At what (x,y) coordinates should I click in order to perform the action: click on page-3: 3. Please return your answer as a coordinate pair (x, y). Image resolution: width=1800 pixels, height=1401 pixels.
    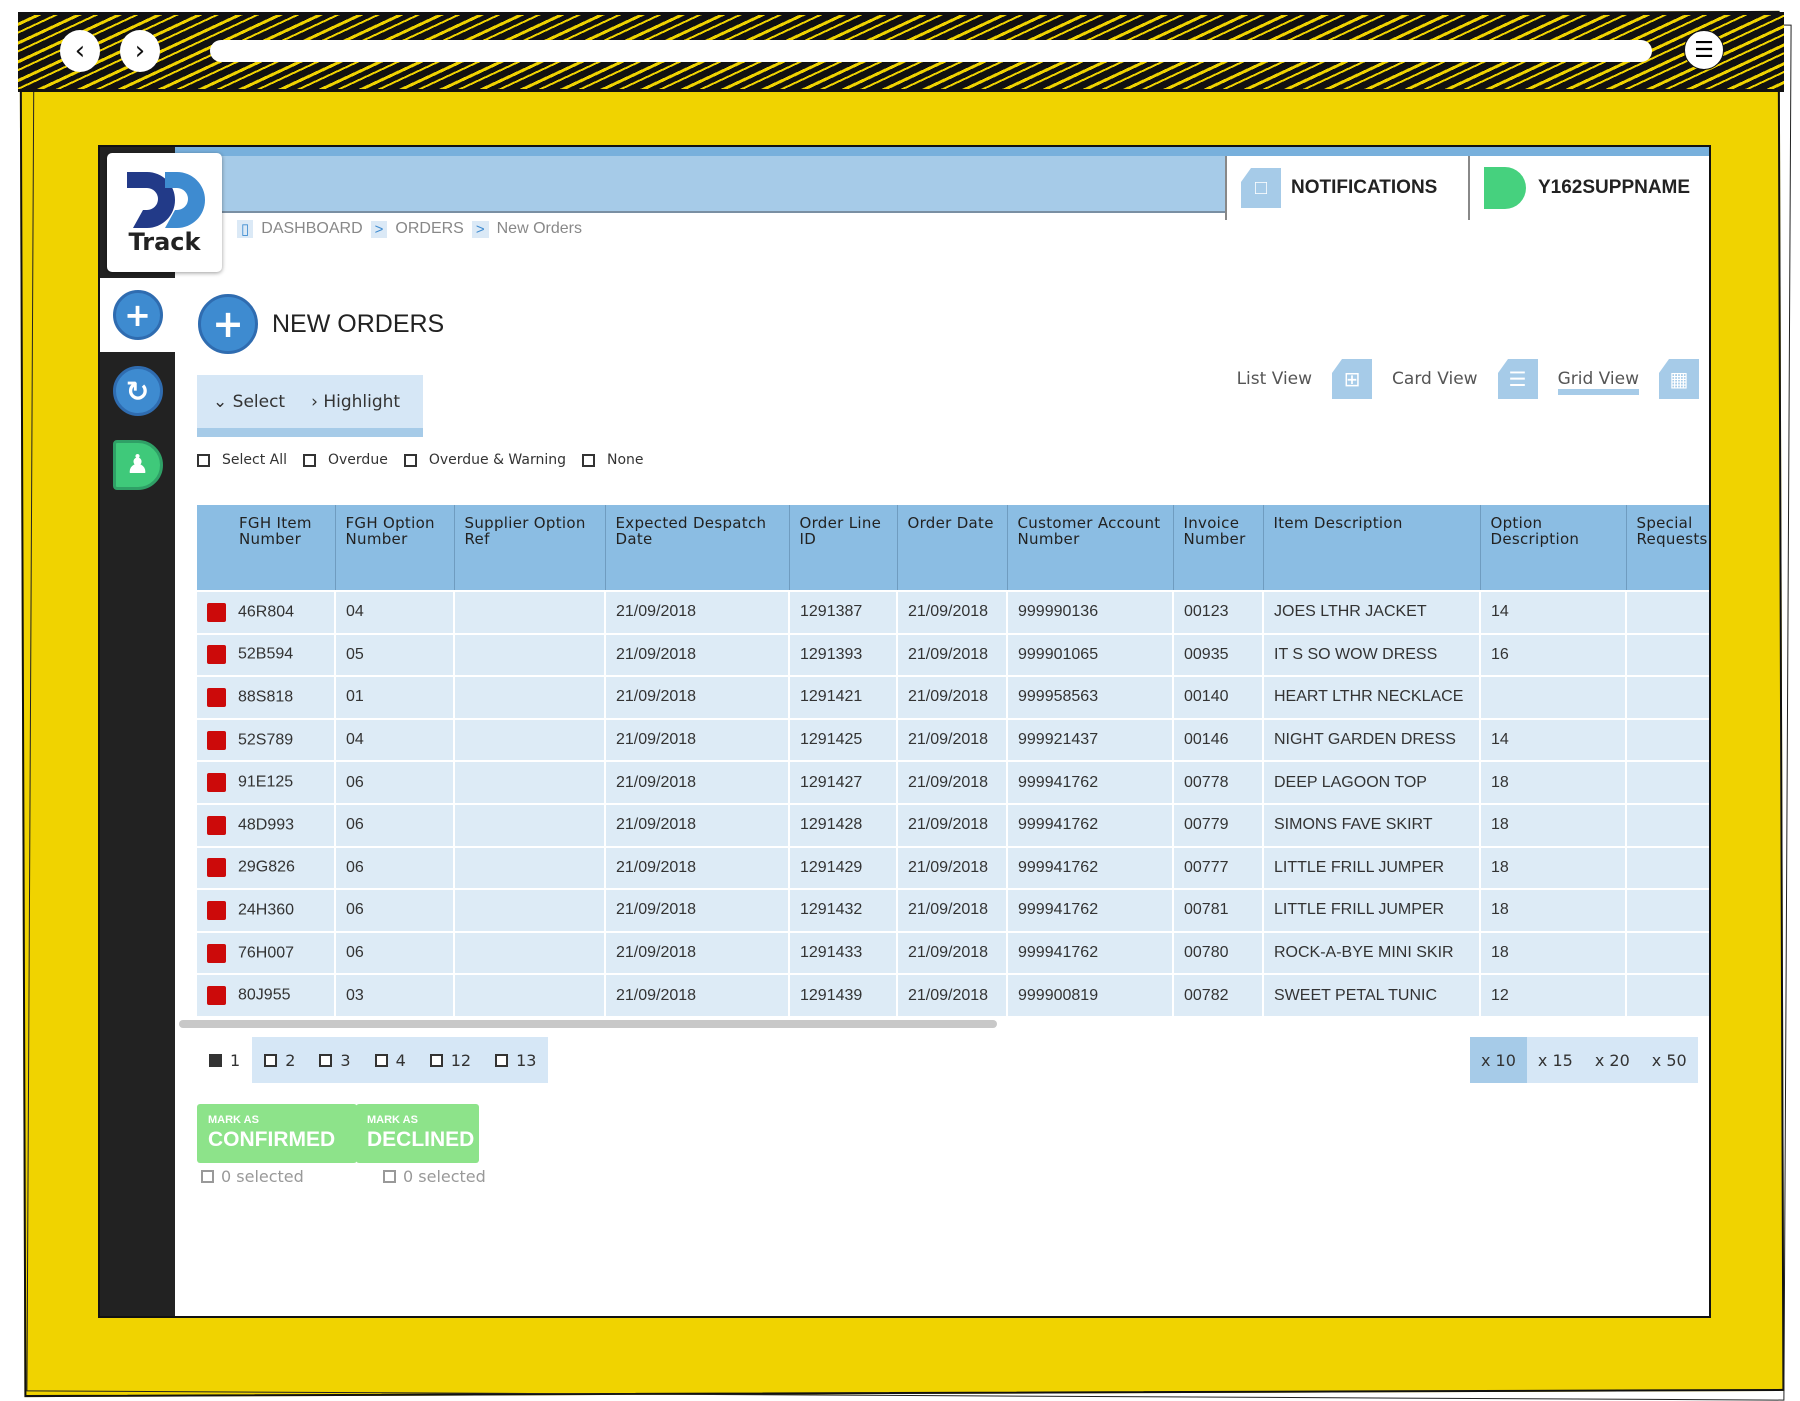
    Looking at the image, I should click on (334, 1060).